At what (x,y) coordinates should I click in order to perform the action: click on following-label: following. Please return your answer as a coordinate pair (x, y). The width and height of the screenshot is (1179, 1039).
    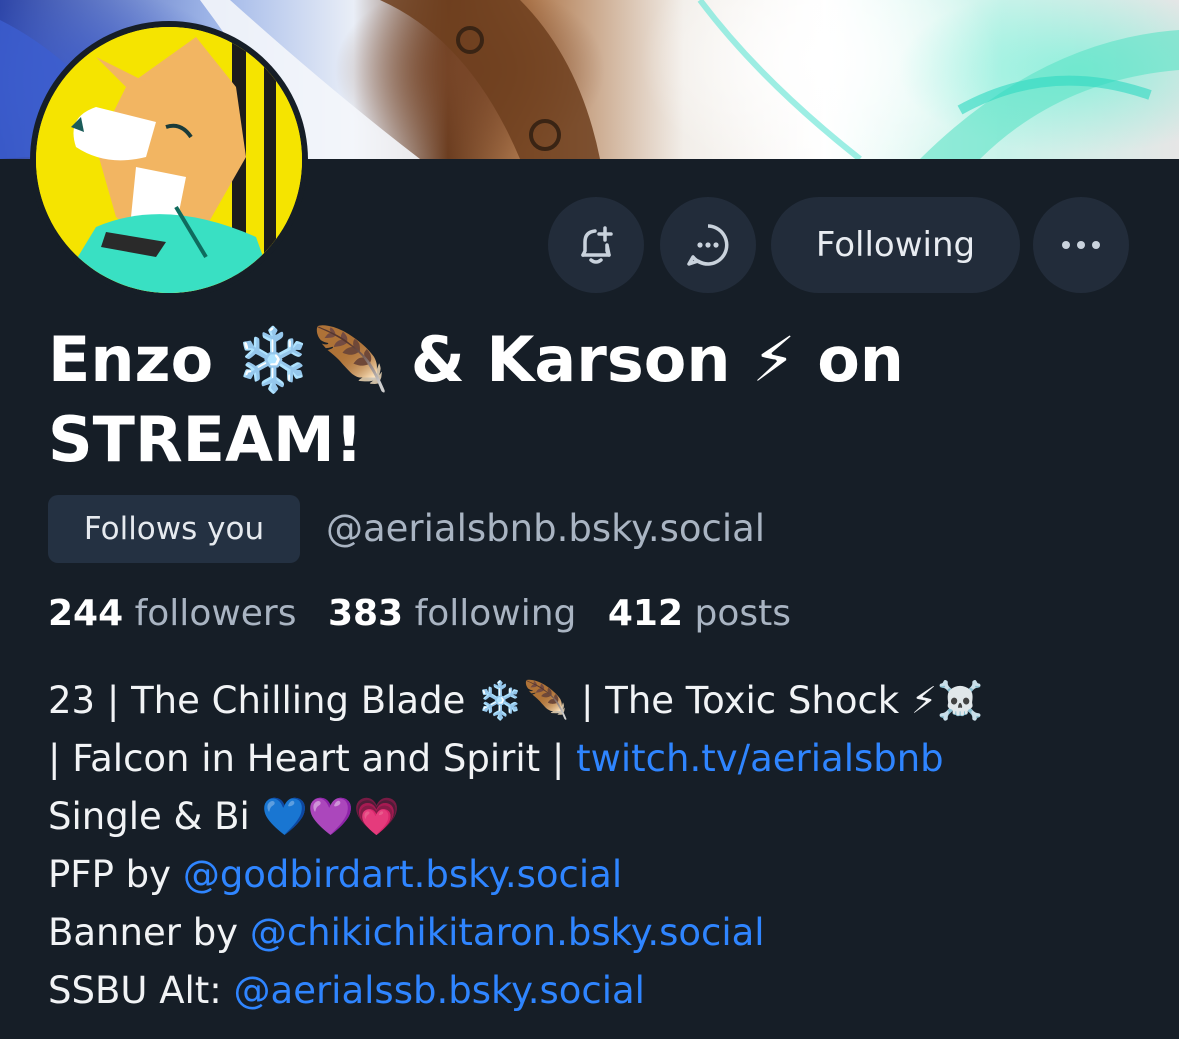
    Looking at the image, I should click on (495, 613).